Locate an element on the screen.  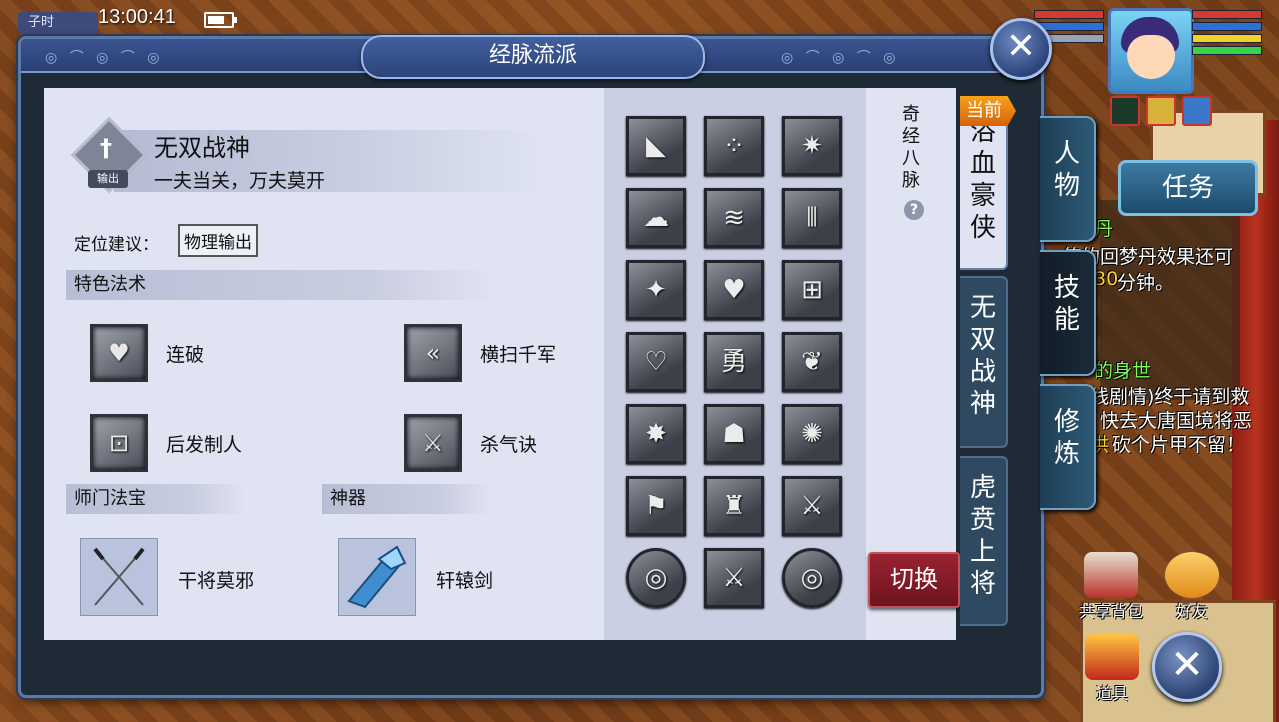
sword-strike-icon: ⚔ is located at coordinates (812, 506).